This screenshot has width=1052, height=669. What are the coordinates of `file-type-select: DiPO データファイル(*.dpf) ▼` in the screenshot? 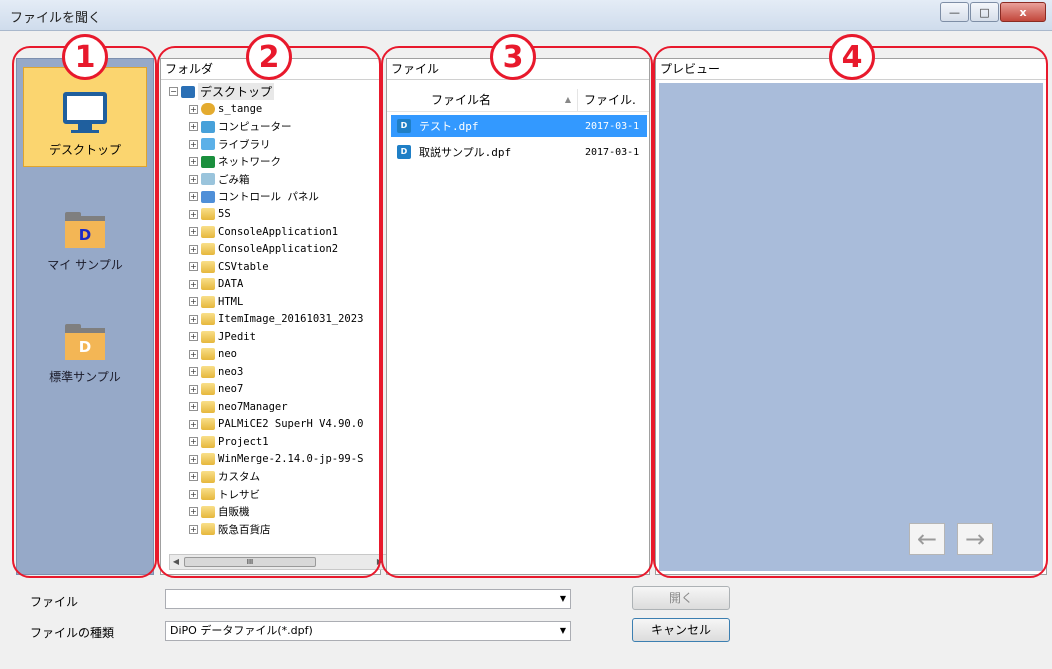 It's located at (368, 631).